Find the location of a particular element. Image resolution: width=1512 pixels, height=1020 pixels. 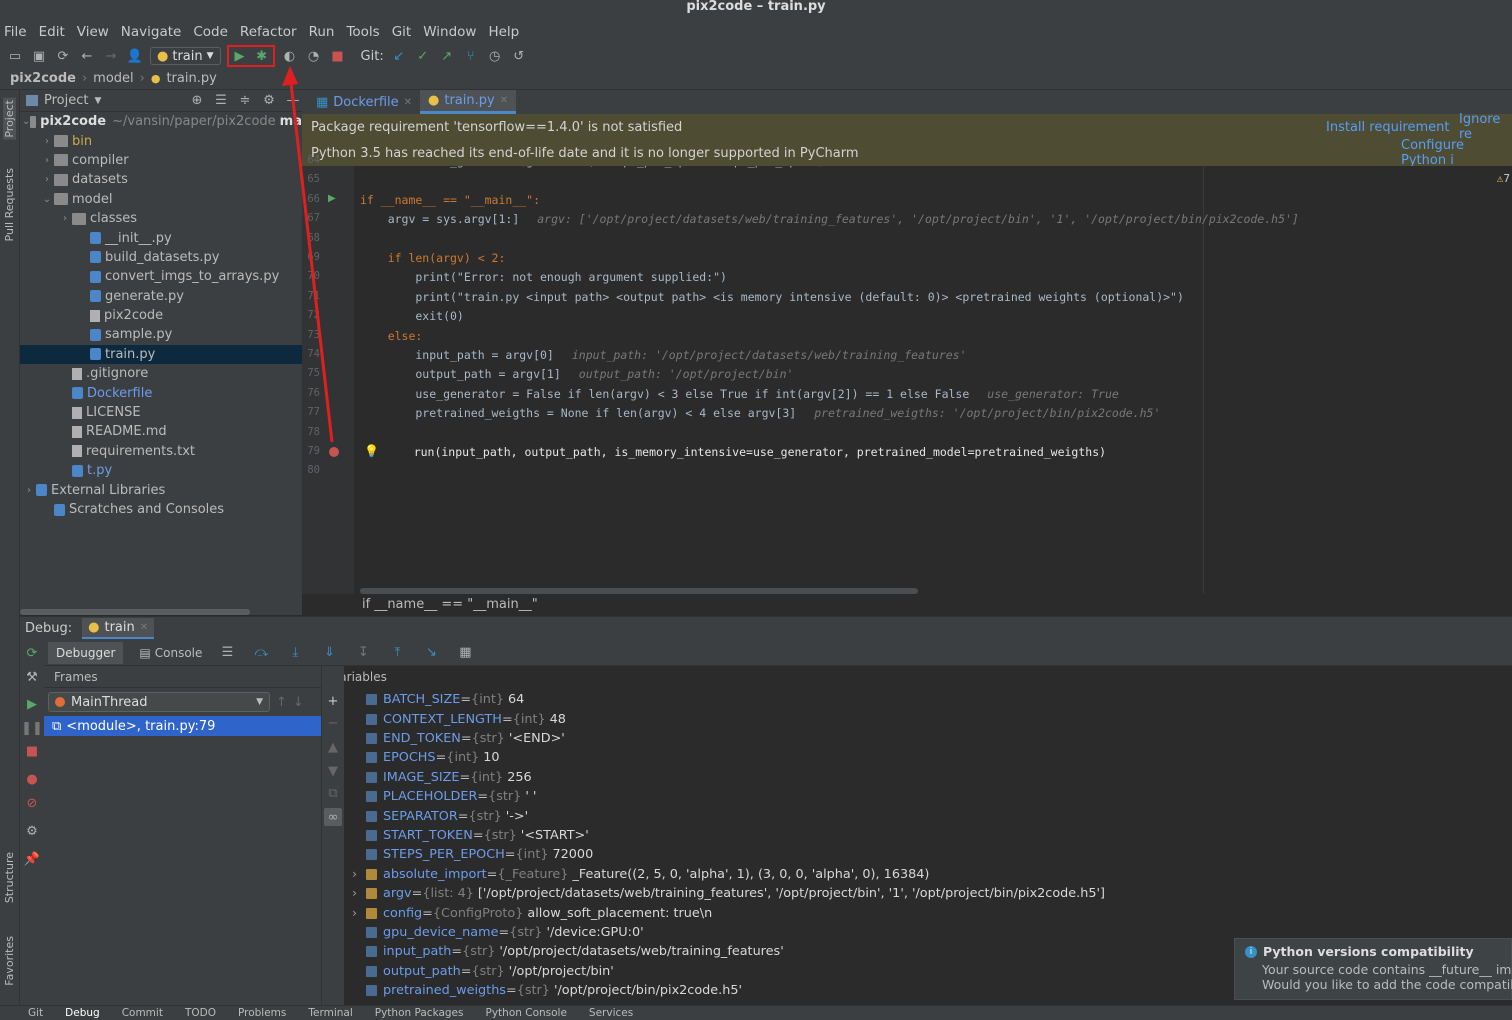

tool-window-todo: TODO is located at coordinates (200, 1013).